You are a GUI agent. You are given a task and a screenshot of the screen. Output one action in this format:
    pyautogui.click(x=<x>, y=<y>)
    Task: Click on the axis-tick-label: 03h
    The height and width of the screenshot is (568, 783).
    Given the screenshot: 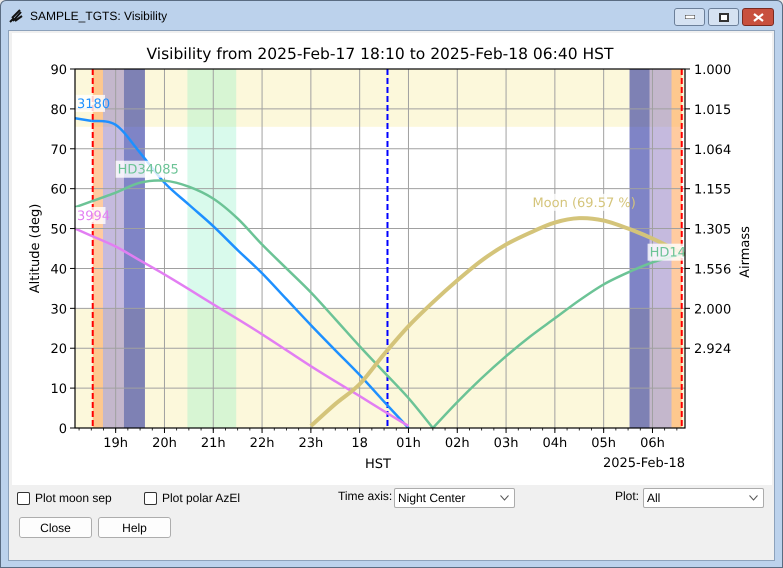 What is the action you would take?
    pyautogui.click(x=506, y=443)
    